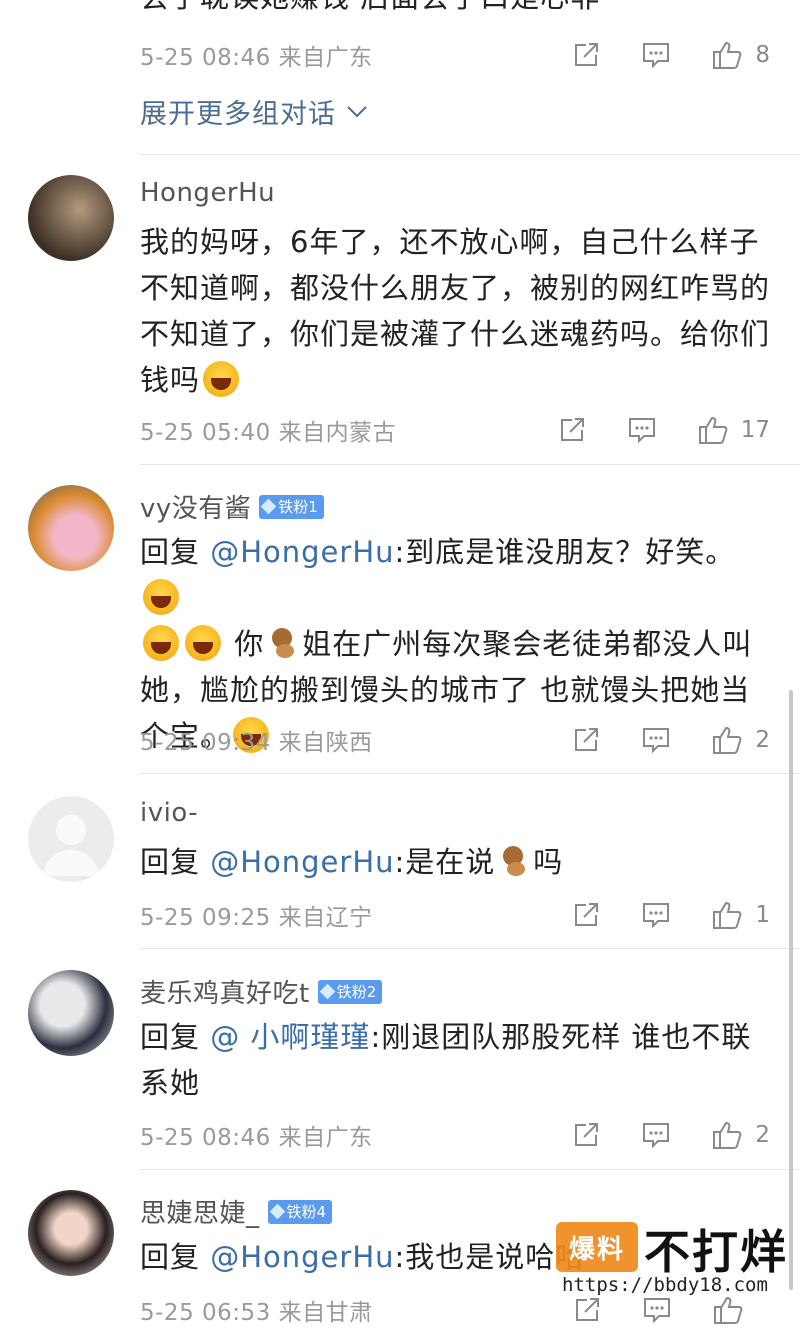 This screenshot has width=800, height=1332. I want to click on comment-meta: 5-25 05:40 来自内蒙古, so click(268, 433).